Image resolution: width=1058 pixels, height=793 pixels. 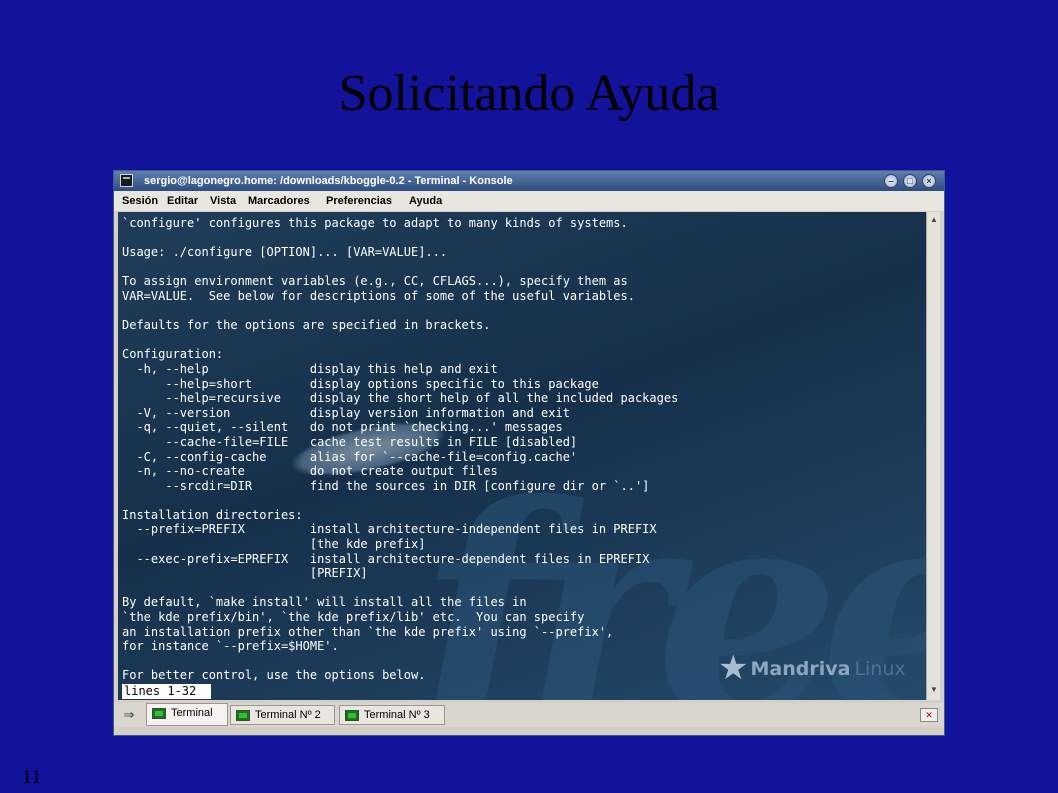 What do you see at coordinates (425, 201) in the screenshot?
I see `menu-ayuda: Ayuda` at bounding box center [425, 201].